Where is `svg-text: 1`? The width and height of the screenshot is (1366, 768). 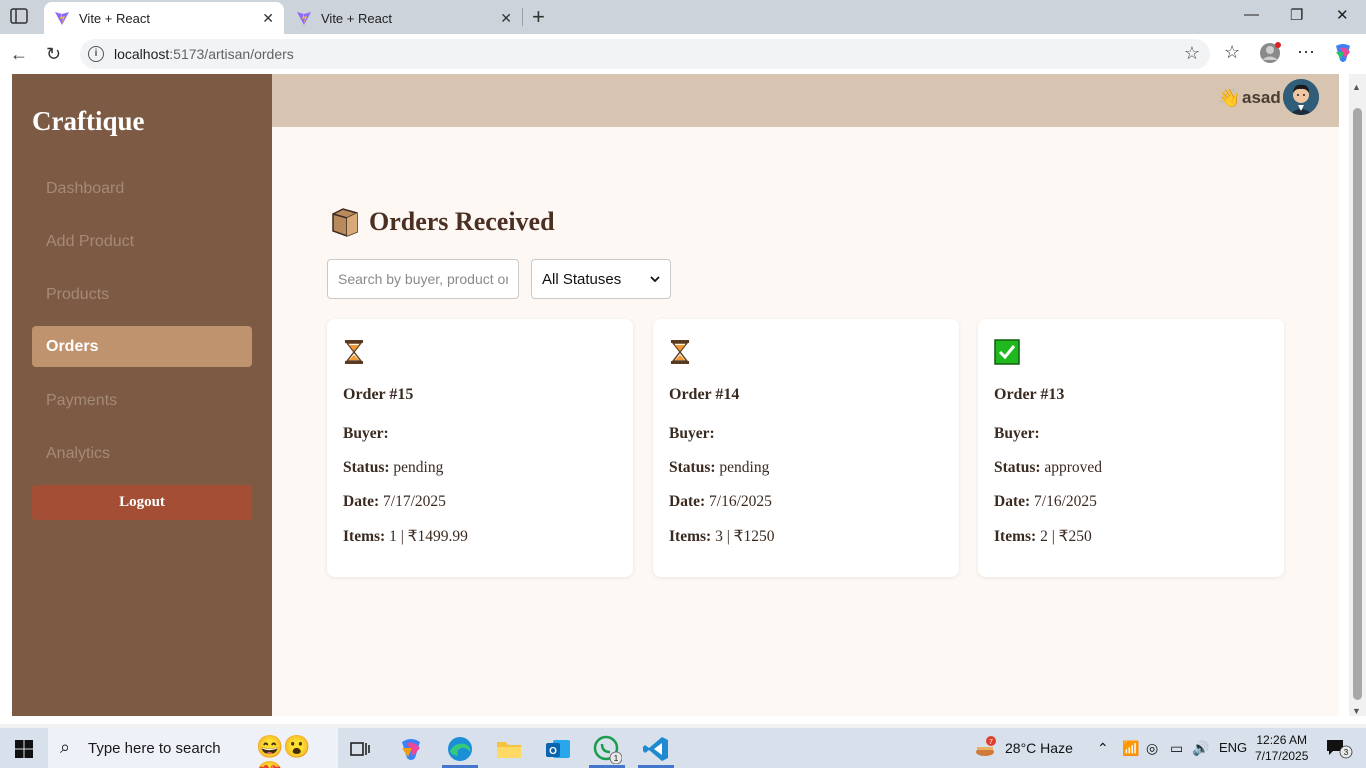 svg-text: 1 is located at coordinates (616, 758).